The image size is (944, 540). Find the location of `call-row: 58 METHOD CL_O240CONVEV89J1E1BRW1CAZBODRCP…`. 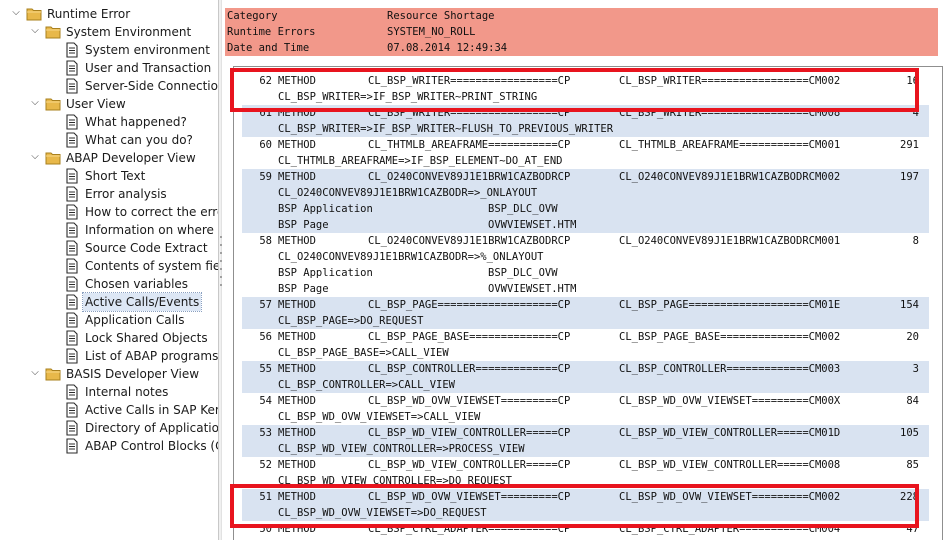

call-row: 58 METHOD CL_O240CONVEV89J1E1BRW1CAZBODRCP… is located at coordinates (585, 241).